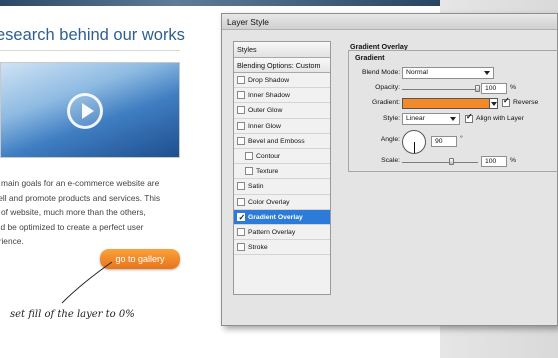 This screenshot has height=358, width=558. What do you see at coordinates (282, 248) in the screenshot?
I see `style-item-stroke: Stroke` at bounding box center [282, 248].